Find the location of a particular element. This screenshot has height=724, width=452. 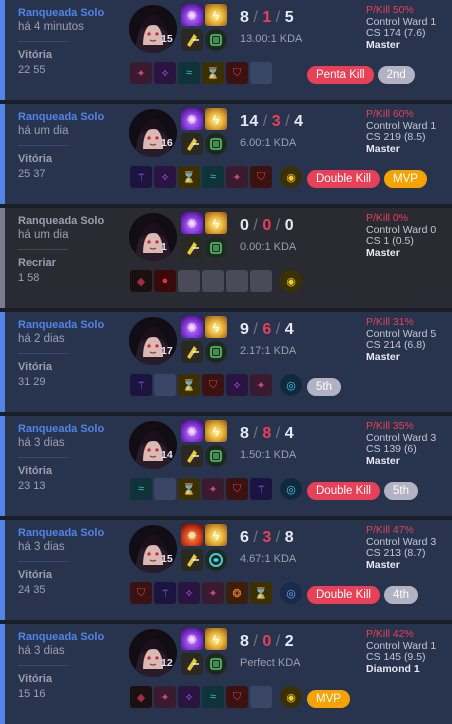

divider is located at coordinates (43, 145).